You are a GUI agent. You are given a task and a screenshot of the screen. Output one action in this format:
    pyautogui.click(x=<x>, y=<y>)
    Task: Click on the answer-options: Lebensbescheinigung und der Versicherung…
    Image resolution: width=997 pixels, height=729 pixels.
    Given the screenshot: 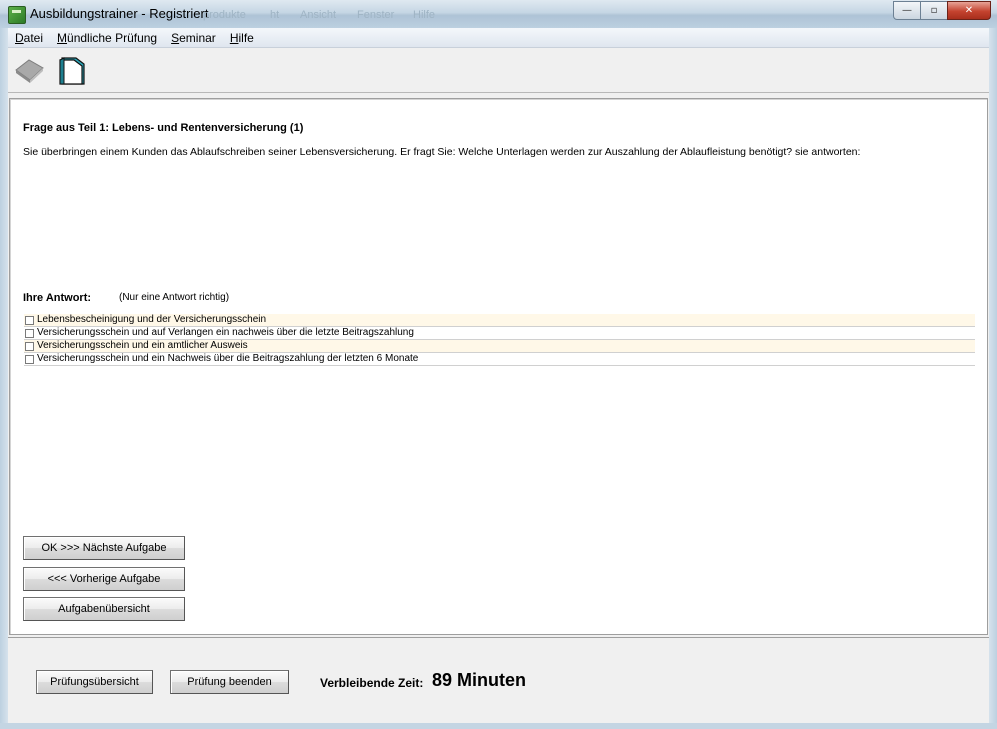 What is the action you would take?
    pyautogui.click(x=499, y=340)
    